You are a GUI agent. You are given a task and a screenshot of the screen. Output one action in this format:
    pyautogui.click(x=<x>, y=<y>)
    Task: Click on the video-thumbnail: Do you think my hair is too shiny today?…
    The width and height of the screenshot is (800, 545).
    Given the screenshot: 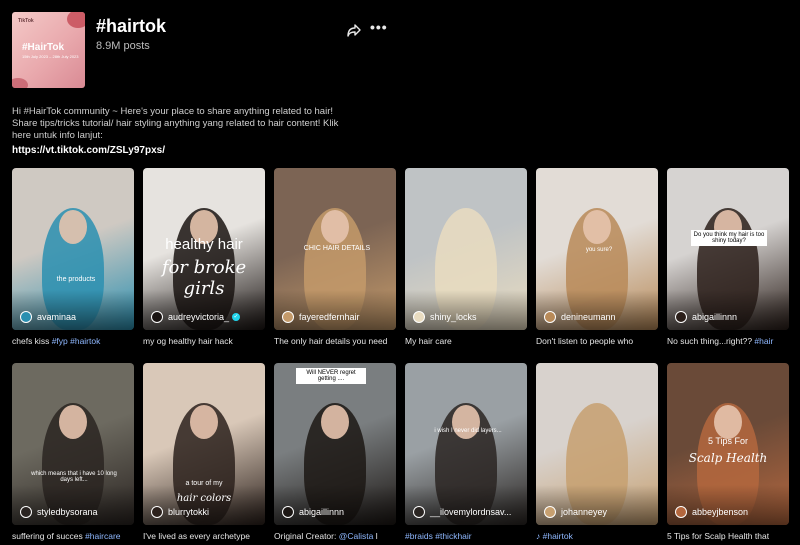 What is the action you would take?
    pyautogui.click(x=728, y=249)
    